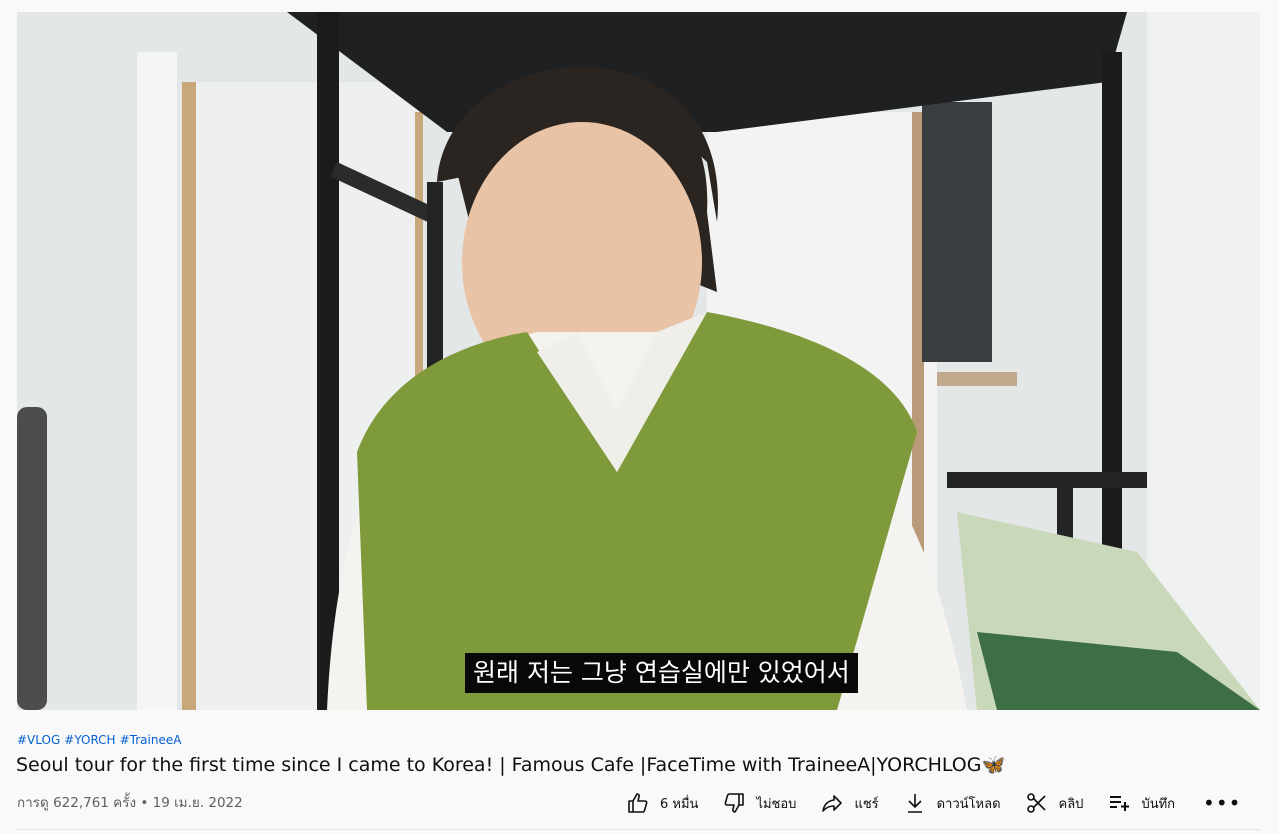  What do you see at coordinates (1222, 803) in the screenshot?
I see `more-actions-button: •••` at bounding box center [1222, 803].